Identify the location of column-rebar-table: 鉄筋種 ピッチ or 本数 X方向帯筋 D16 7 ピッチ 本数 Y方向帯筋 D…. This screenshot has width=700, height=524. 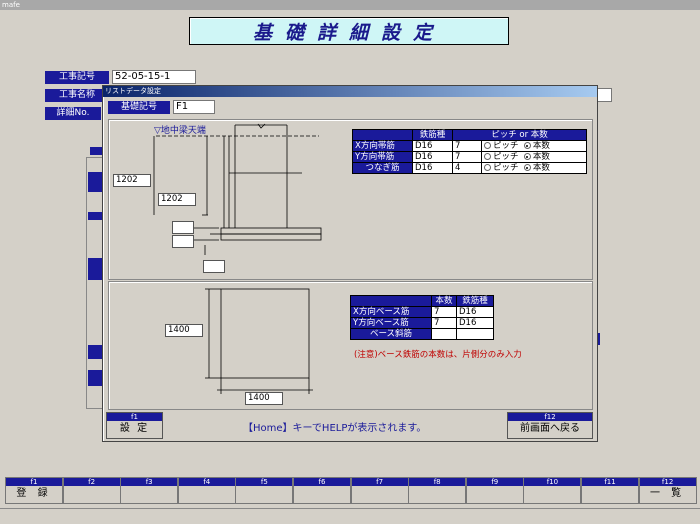
(469, 151).